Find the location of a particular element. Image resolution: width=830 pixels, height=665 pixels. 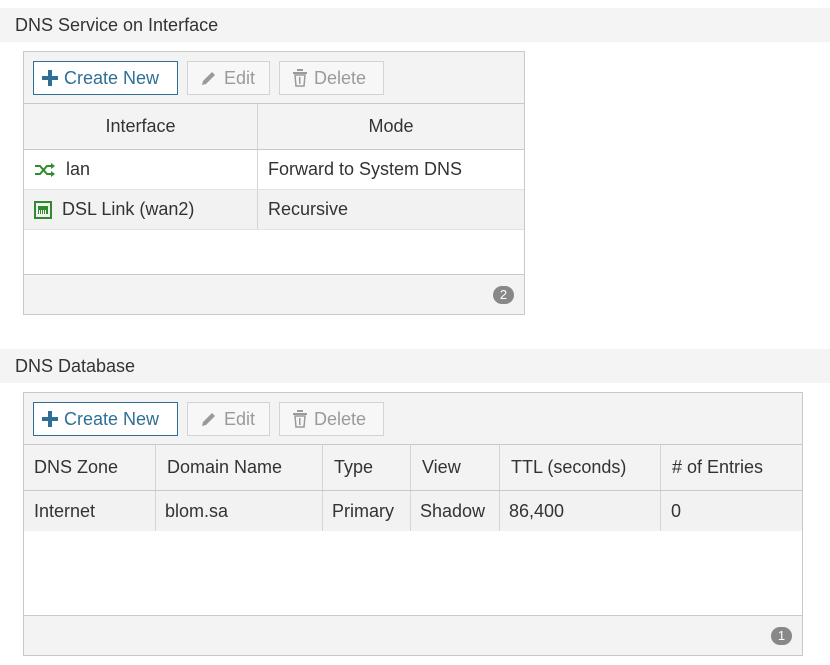

interface-name: lan is located at coordinates (78, 169).